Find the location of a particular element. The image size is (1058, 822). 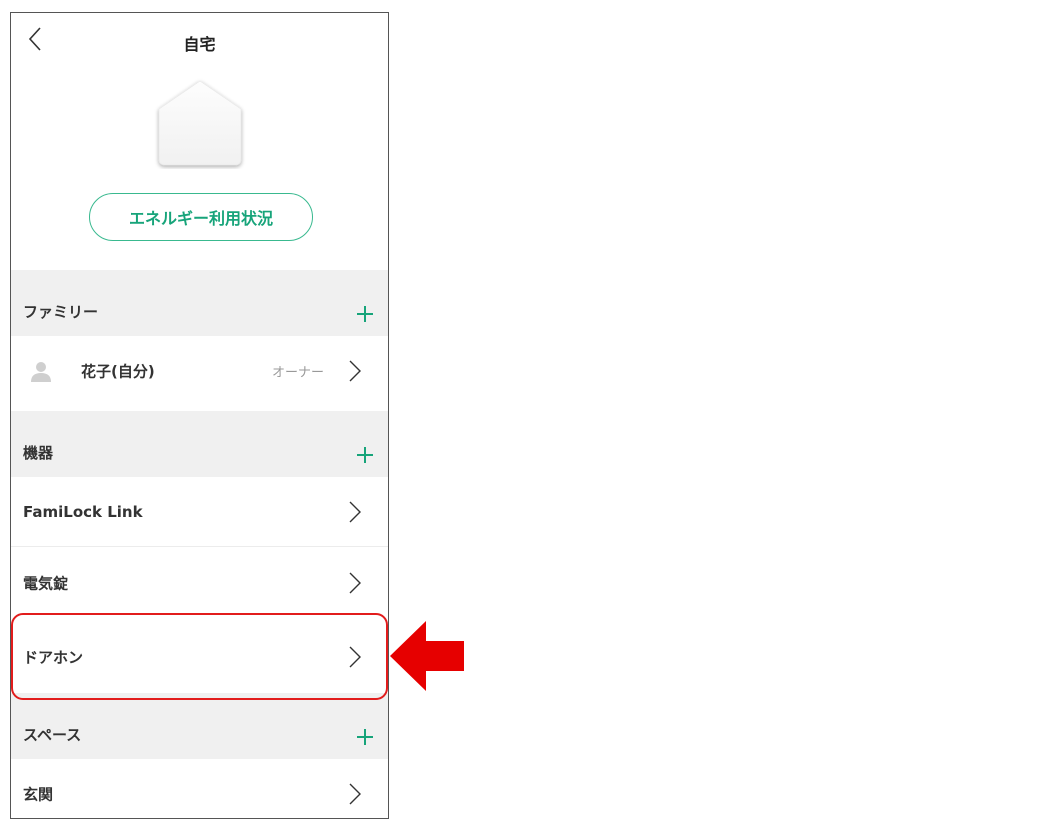

space-label: 玄関 is located at coordinates (38, 794).